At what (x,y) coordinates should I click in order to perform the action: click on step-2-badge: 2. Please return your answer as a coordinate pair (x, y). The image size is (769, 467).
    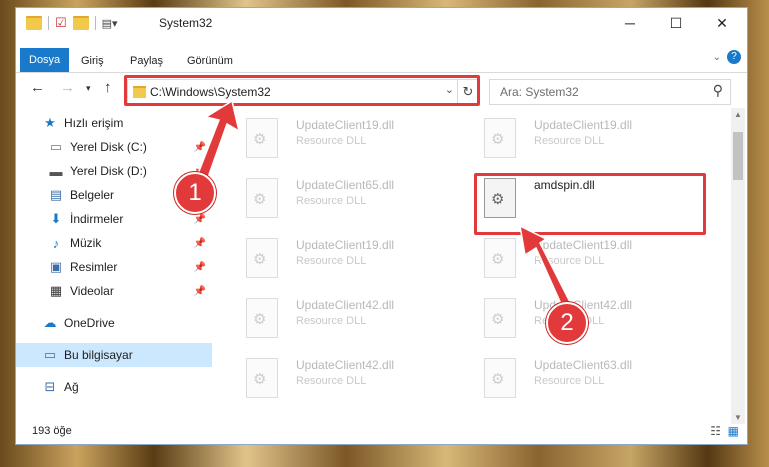
    Looking at the image, I should click on (567, 323).